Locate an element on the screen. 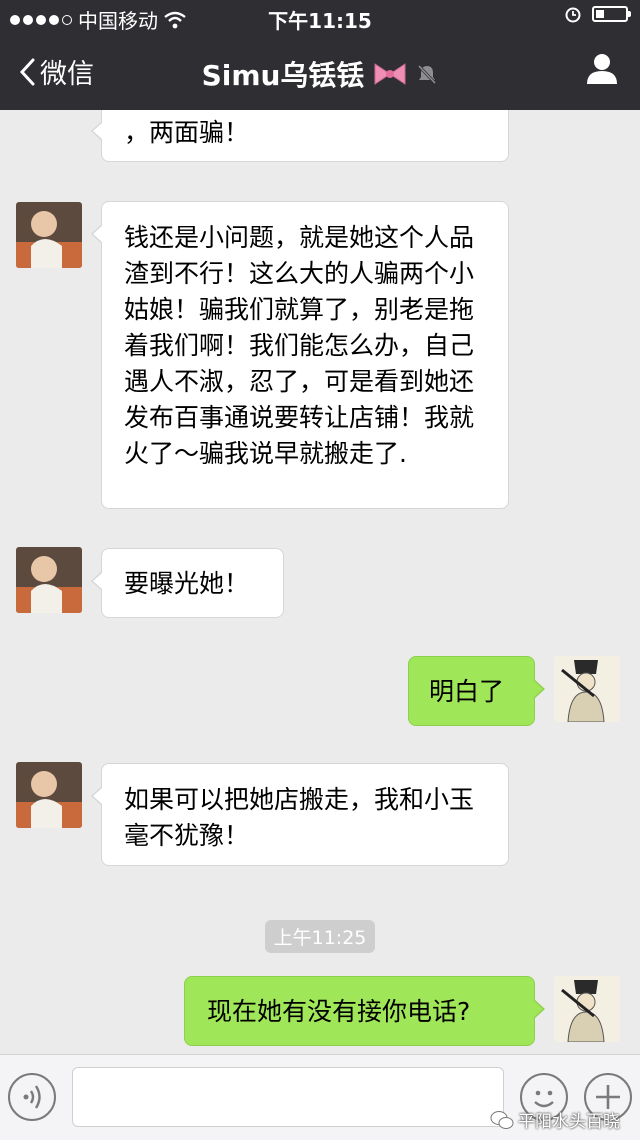  message-bubble: 如果可以把她店搬走，我和小玉毫不犹豫！ is located at coordinates (300, 814).